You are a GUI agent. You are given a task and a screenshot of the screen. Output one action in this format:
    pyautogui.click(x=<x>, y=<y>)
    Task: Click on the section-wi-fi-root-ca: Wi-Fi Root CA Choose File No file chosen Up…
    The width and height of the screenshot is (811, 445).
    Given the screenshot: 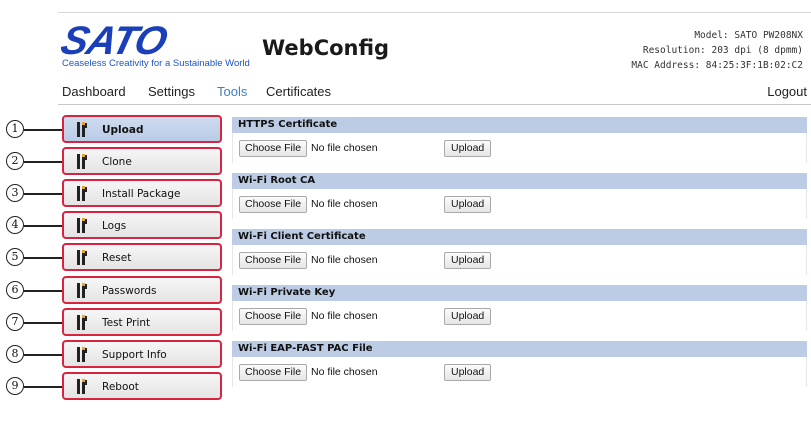 What is the action you would take?
    pyautogui.click(x=519, y=196)
    